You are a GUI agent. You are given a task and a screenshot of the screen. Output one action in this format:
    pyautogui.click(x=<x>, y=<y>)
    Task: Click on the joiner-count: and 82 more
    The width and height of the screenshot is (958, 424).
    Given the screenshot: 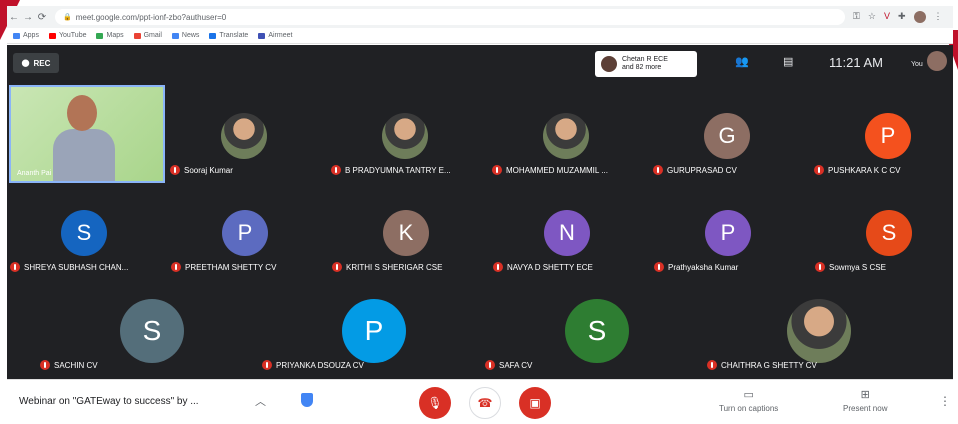 What is the action you would take?
    pyautogui.click(x=642, y=67)
    